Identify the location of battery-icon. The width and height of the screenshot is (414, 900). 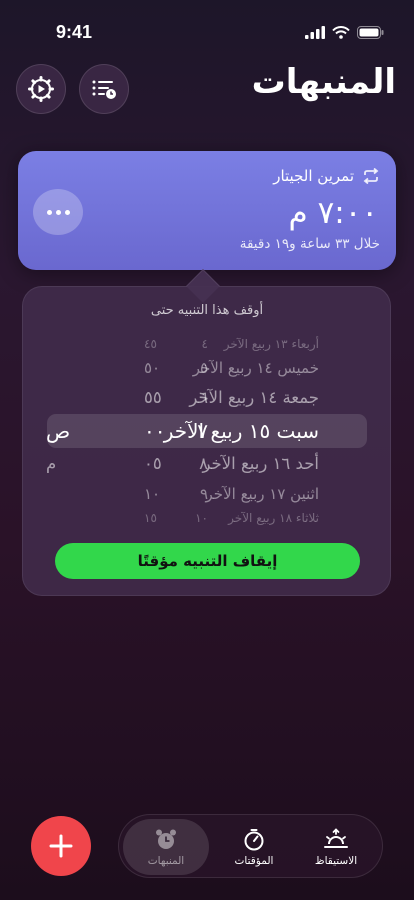
(370, 32).